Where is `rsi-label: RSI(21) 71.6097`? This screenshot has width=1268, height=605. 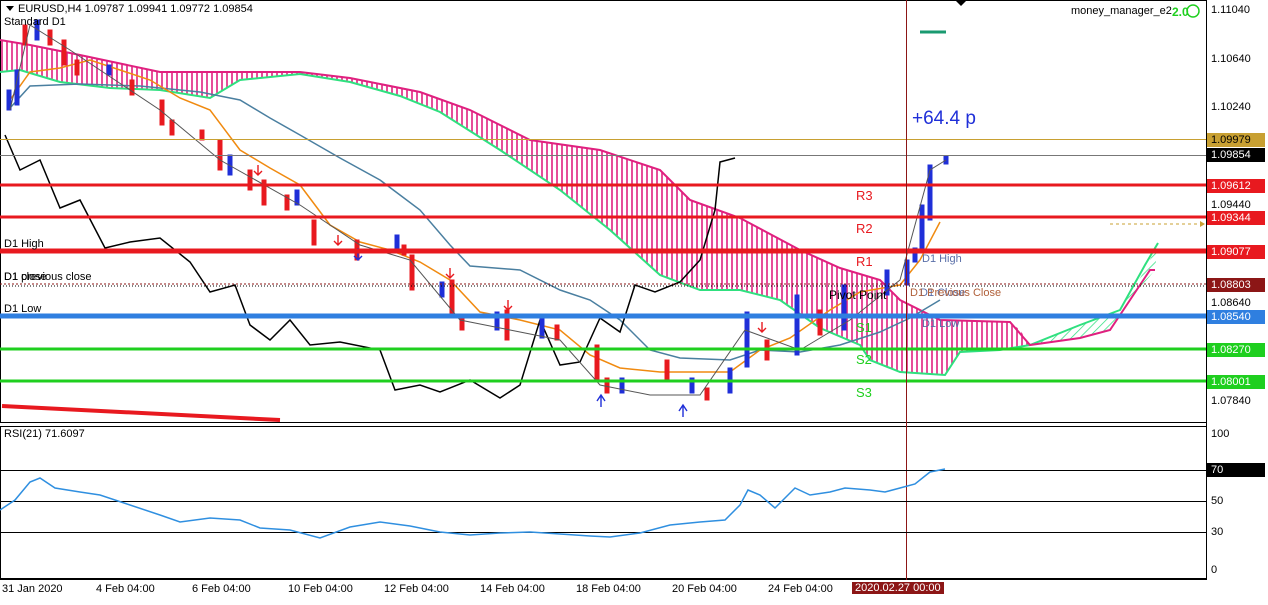 rsi-label: RSI(21) 71.6097 is located at coordinates (44, 434).